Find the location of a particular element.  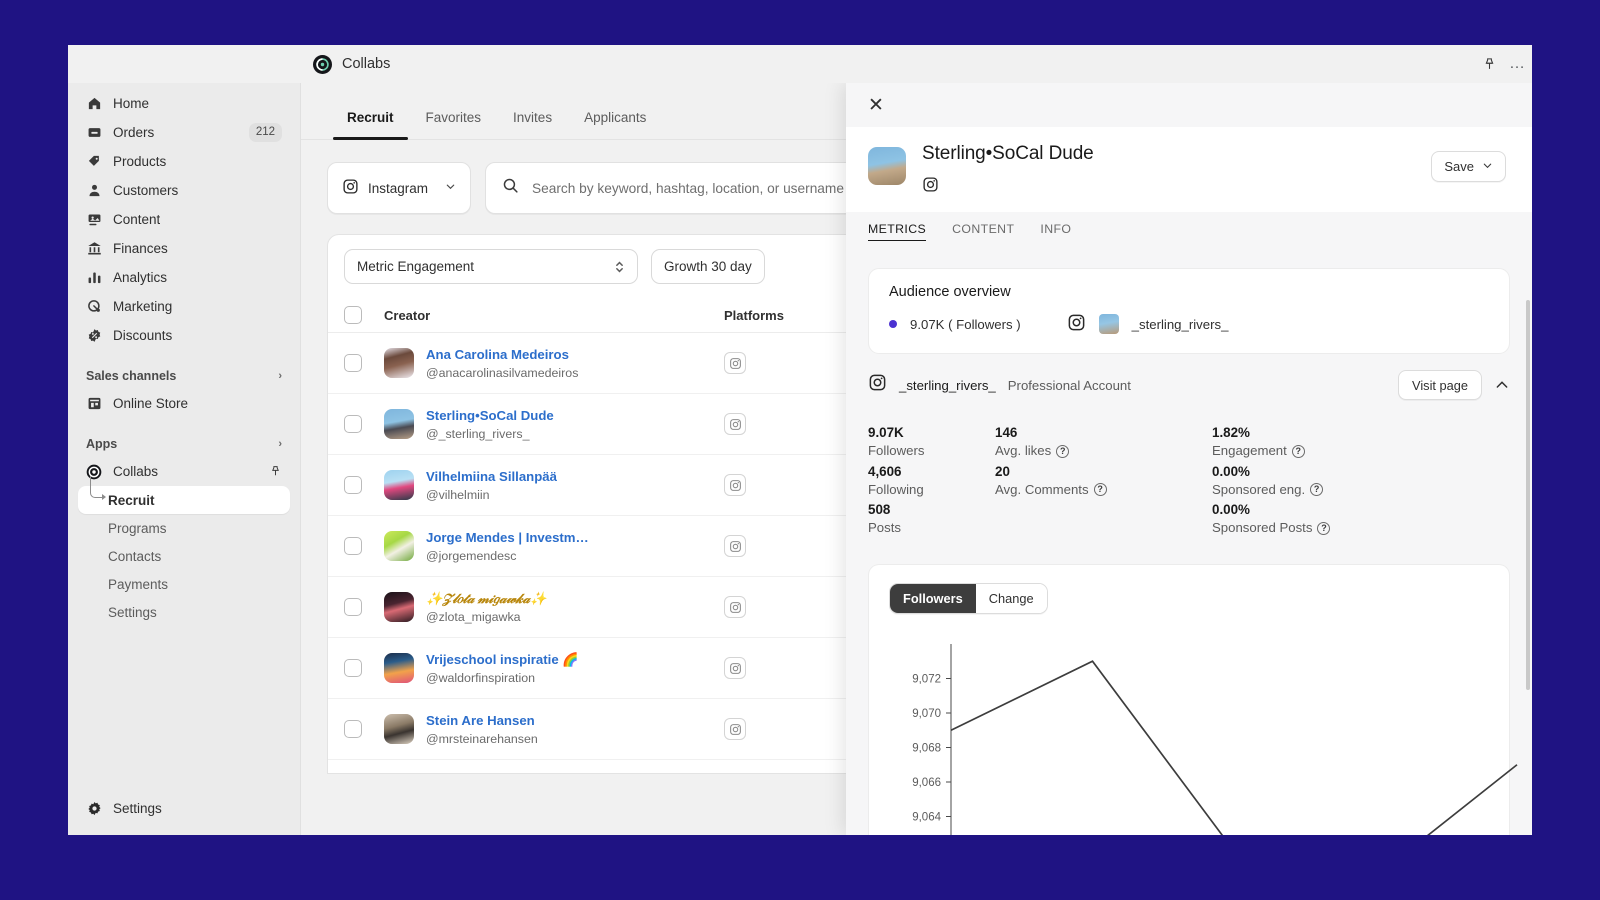

creator-name-link: Ana Carolina Medeiros is located at coordinates (497, 354).